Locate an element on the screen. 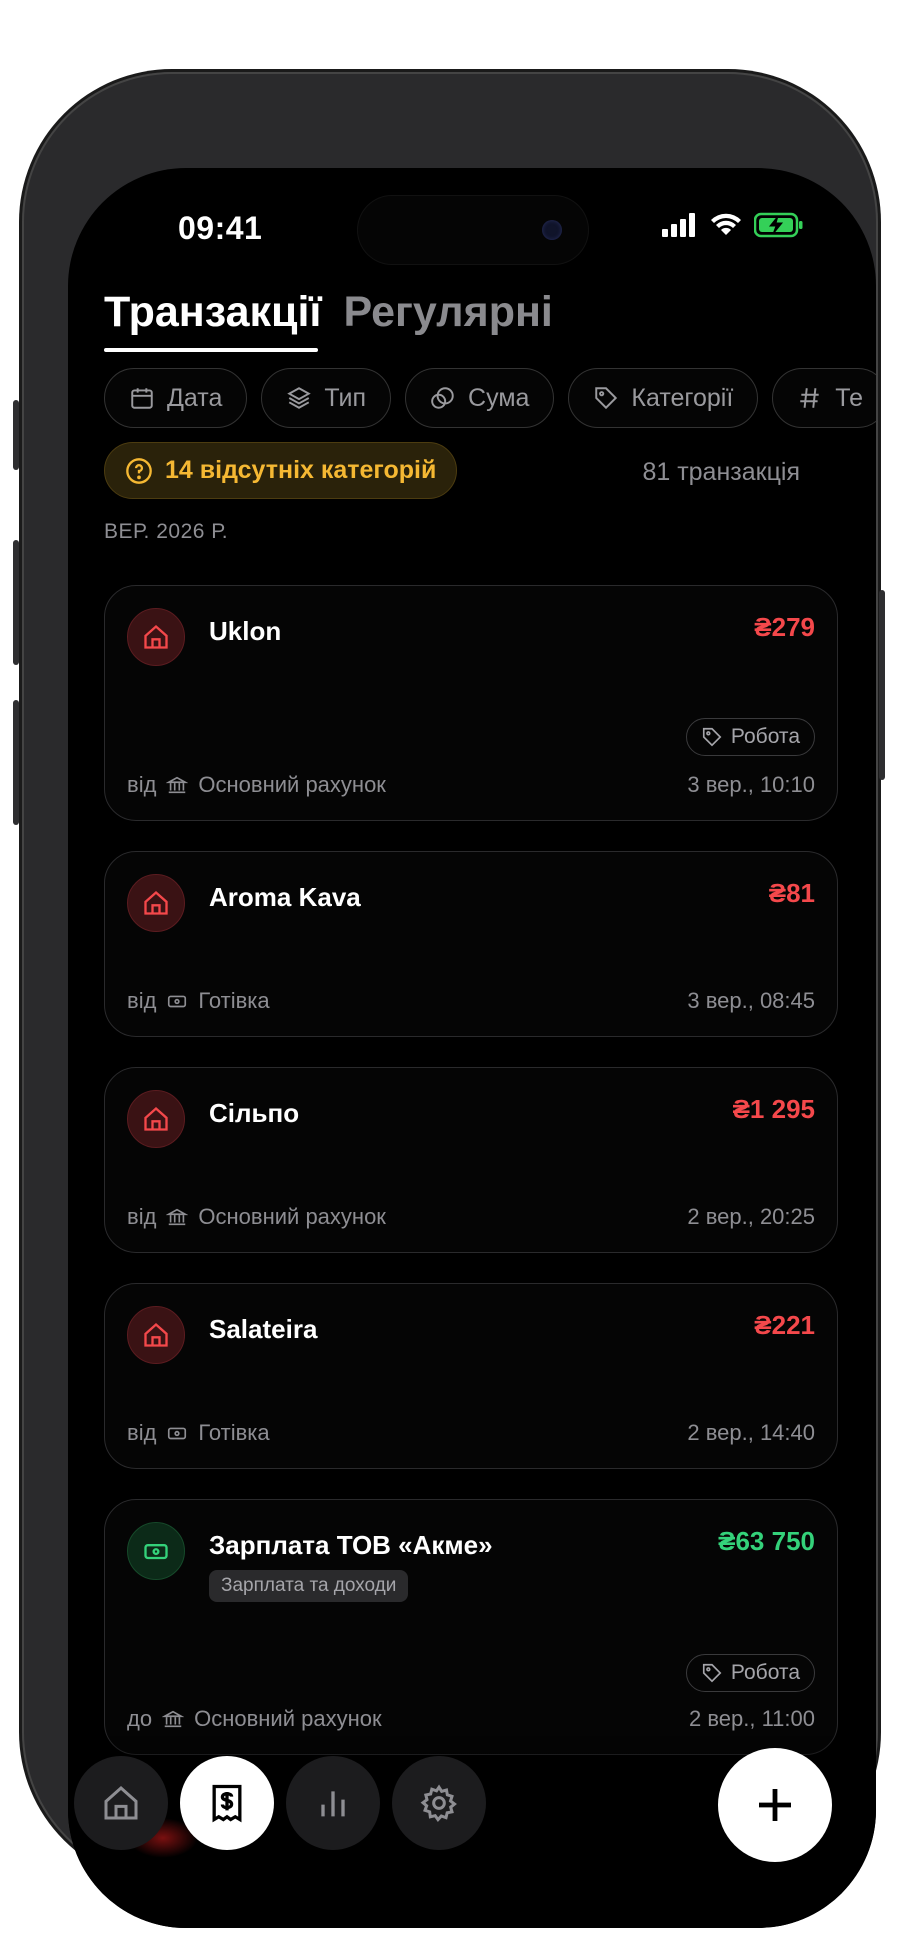  coins-icon is located at coordinates (442, 398).